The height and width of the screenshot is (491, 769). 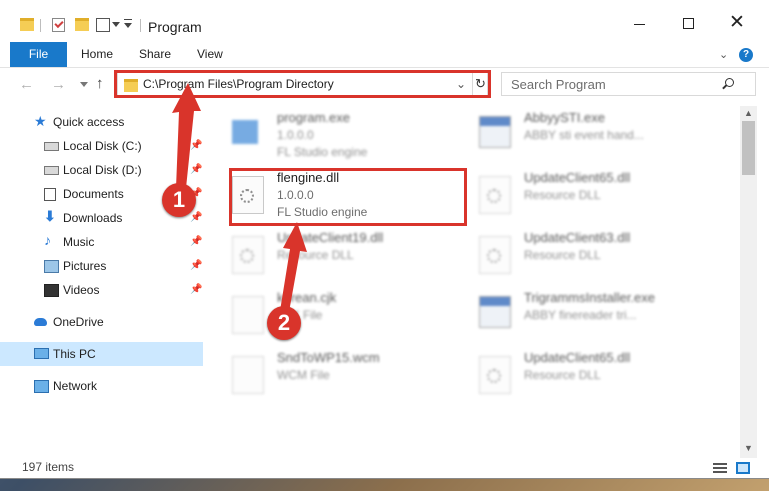 I want to click on sidebar-item-music: ♪ Music 📌, so click(x=101, y=242).